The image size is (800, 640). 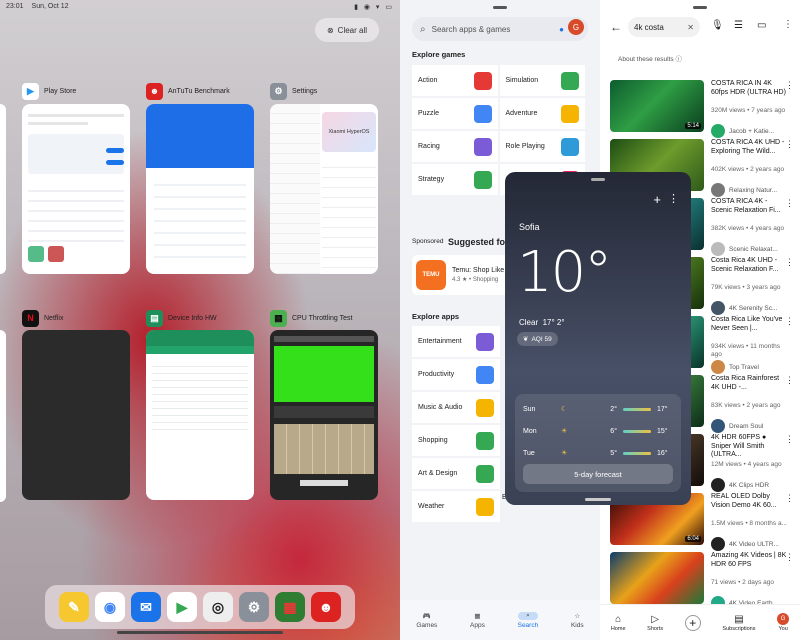 What do you see at coordinates (456, 374) in the screenshot?
I see `app-category-1: Productivity` at bounding box center [456, 374].